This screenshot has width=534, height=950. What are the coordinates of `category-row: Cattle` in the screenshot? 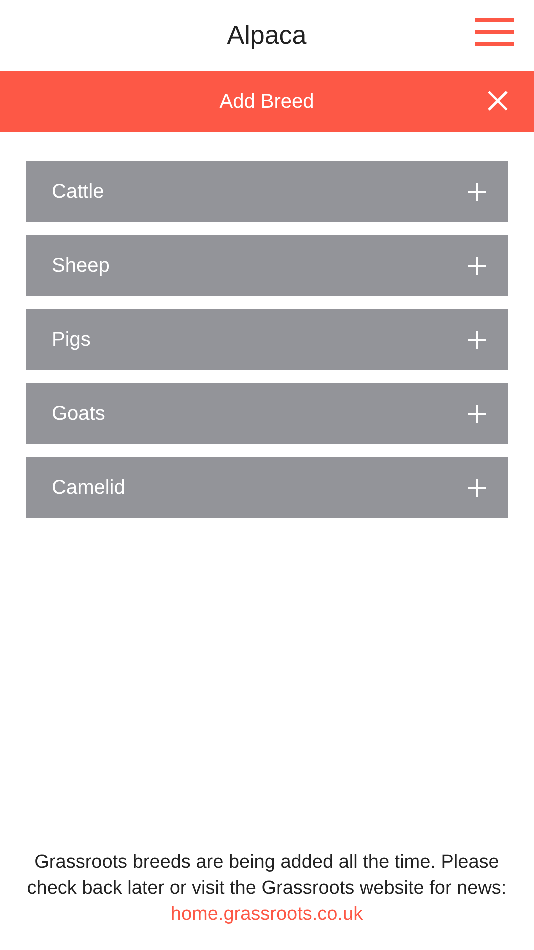 It's located at (267, 191).